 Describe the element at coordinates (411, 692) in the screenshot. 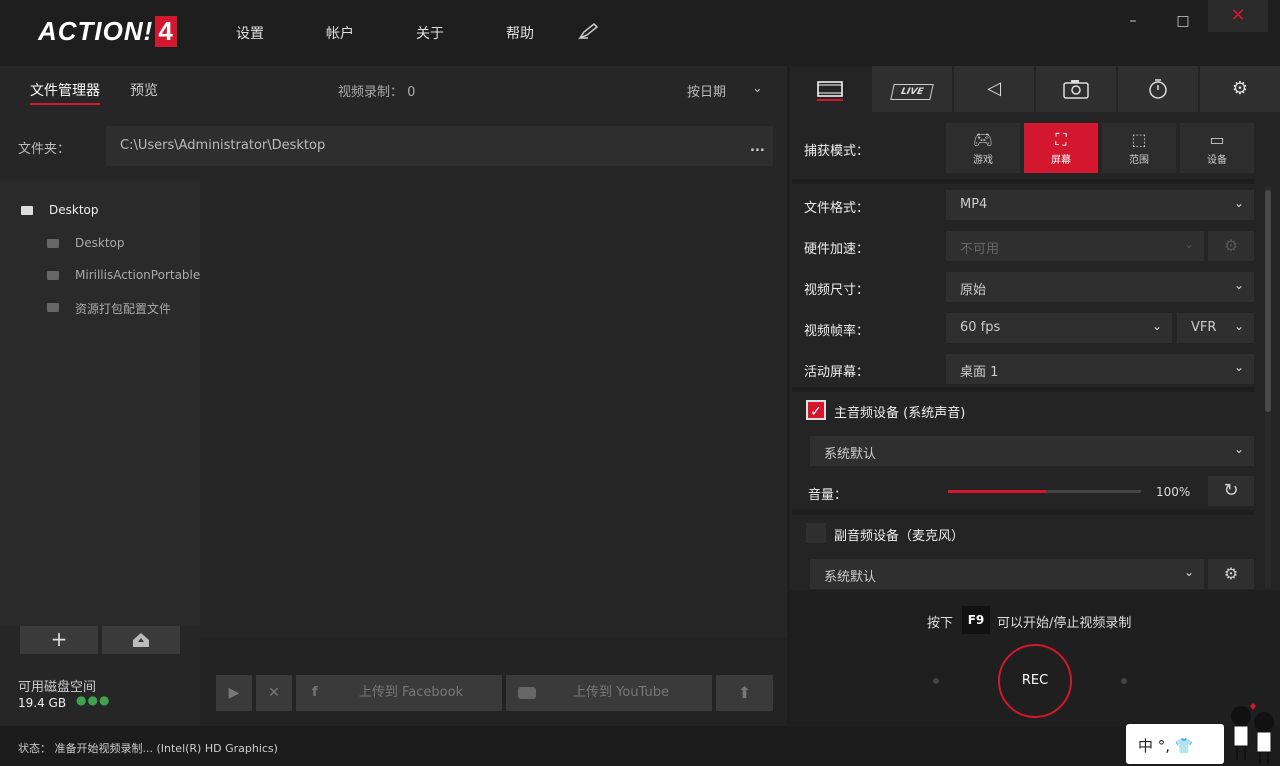

I see `upload-facebook-label: 上传到 Facebook` at that location.